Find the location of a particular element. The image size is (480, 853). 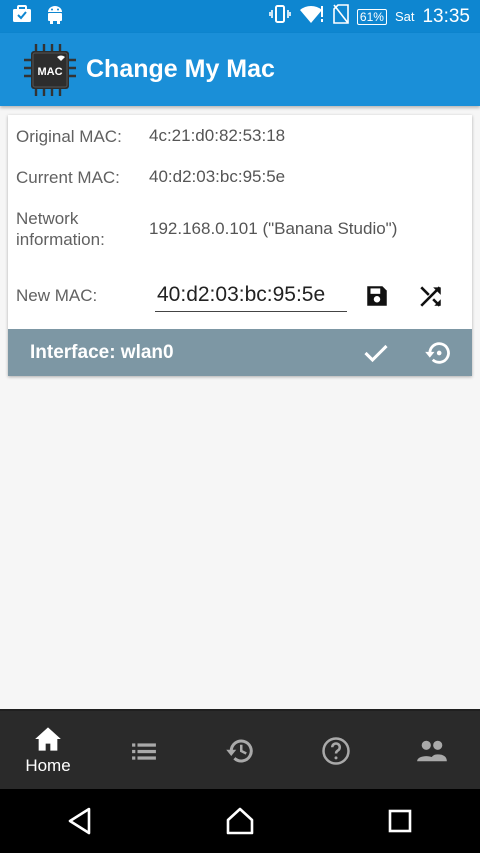

nav-history is located at coordinates (240, 751).